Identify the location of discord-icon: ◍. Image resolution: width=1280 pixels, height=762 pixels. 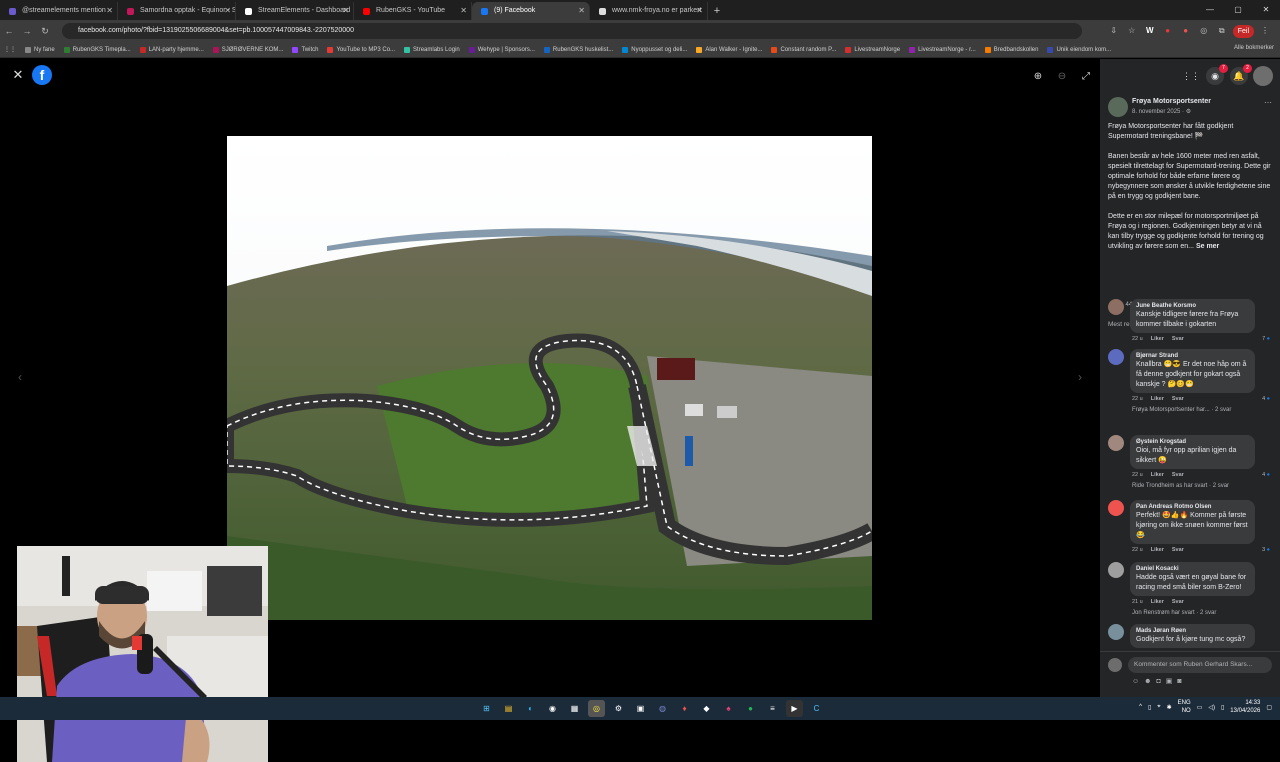
(662, 708).